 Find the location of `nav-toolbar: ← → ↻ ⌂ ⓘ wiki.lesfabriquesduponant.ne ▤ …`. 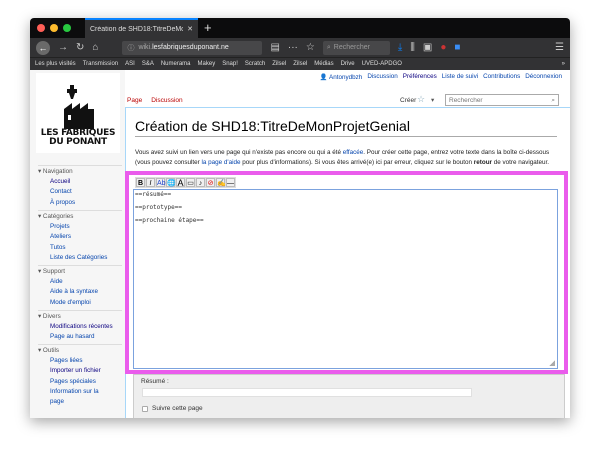

nav-toolbar: ← → ↻ ⌂ ⓘ wiki.lesfabriquesduponant.ne ▤ … is located at coordinates (300, 47).